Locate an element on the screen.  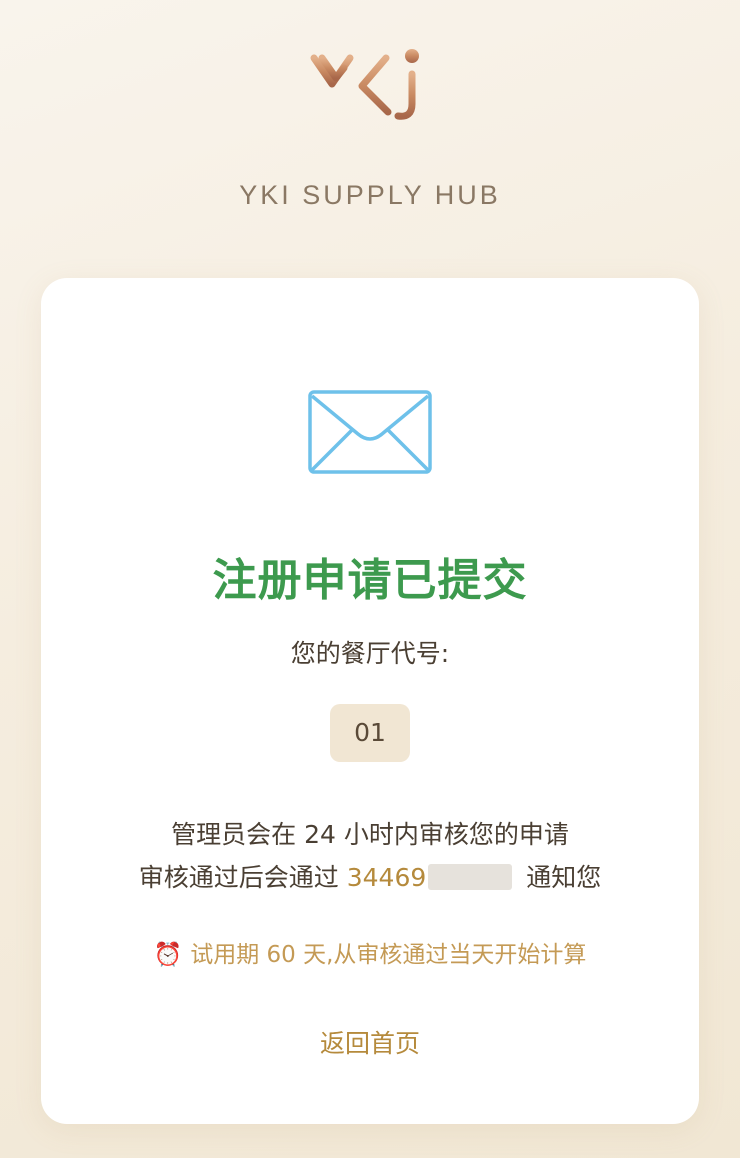
brand-name: YKI SUPPLY HUB is located at coordinates (370, 195).